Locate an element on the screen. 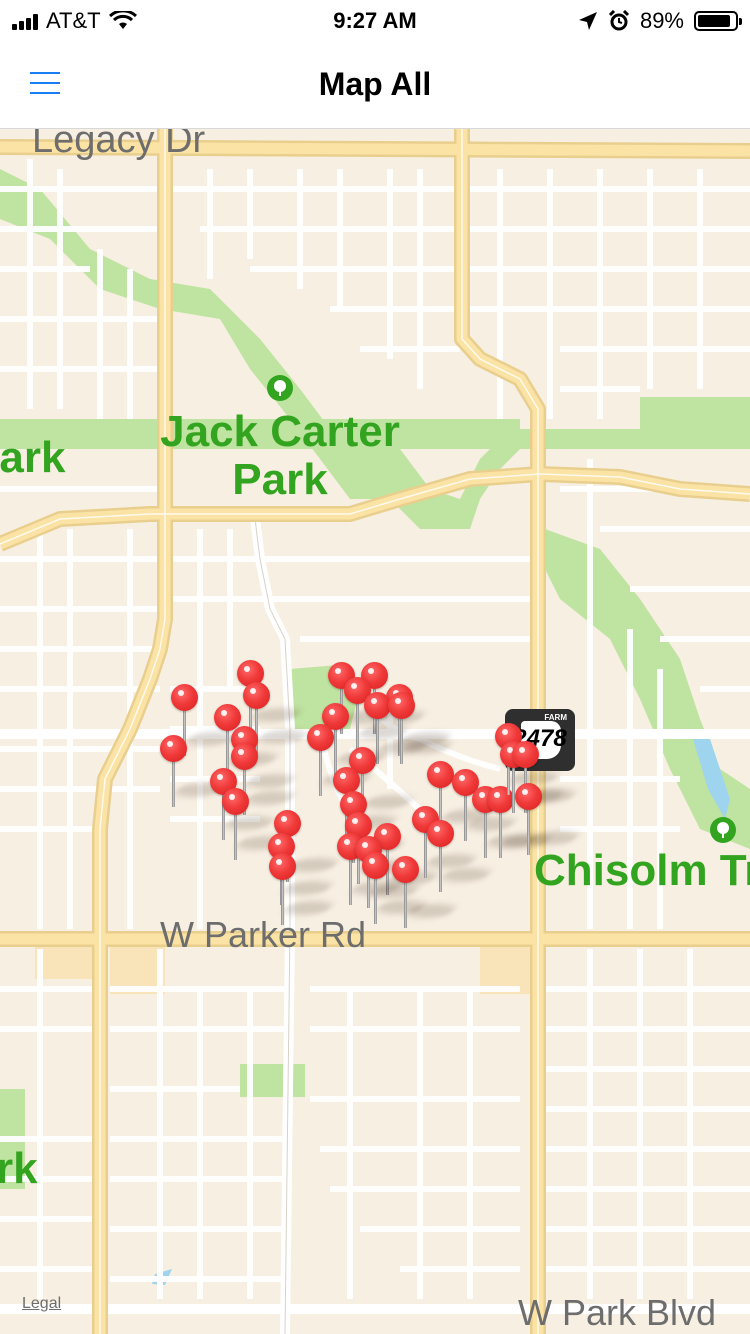 This screenshot has width=750, height=1334. page-title: Map All is located at coordinates (375, 84).